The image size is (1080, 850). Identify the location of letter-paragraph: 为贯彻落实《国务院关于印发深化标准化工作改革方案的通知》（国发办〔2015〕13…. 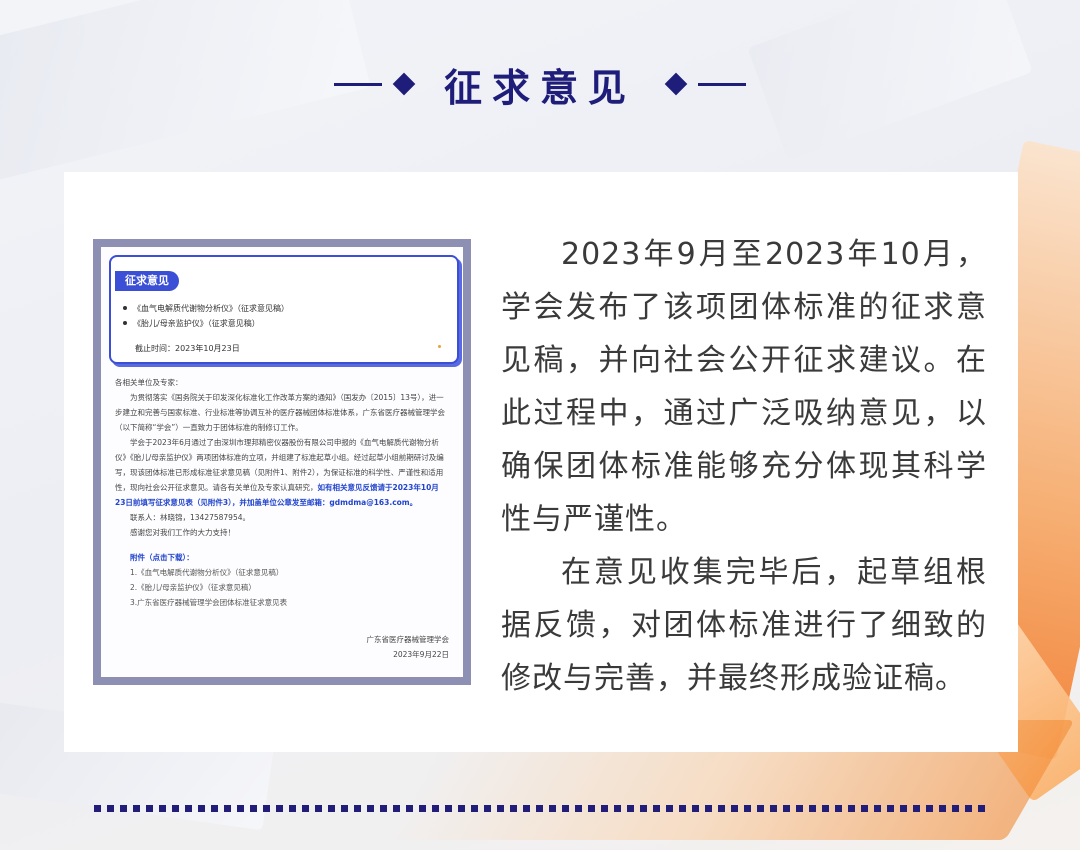
(280, 412).